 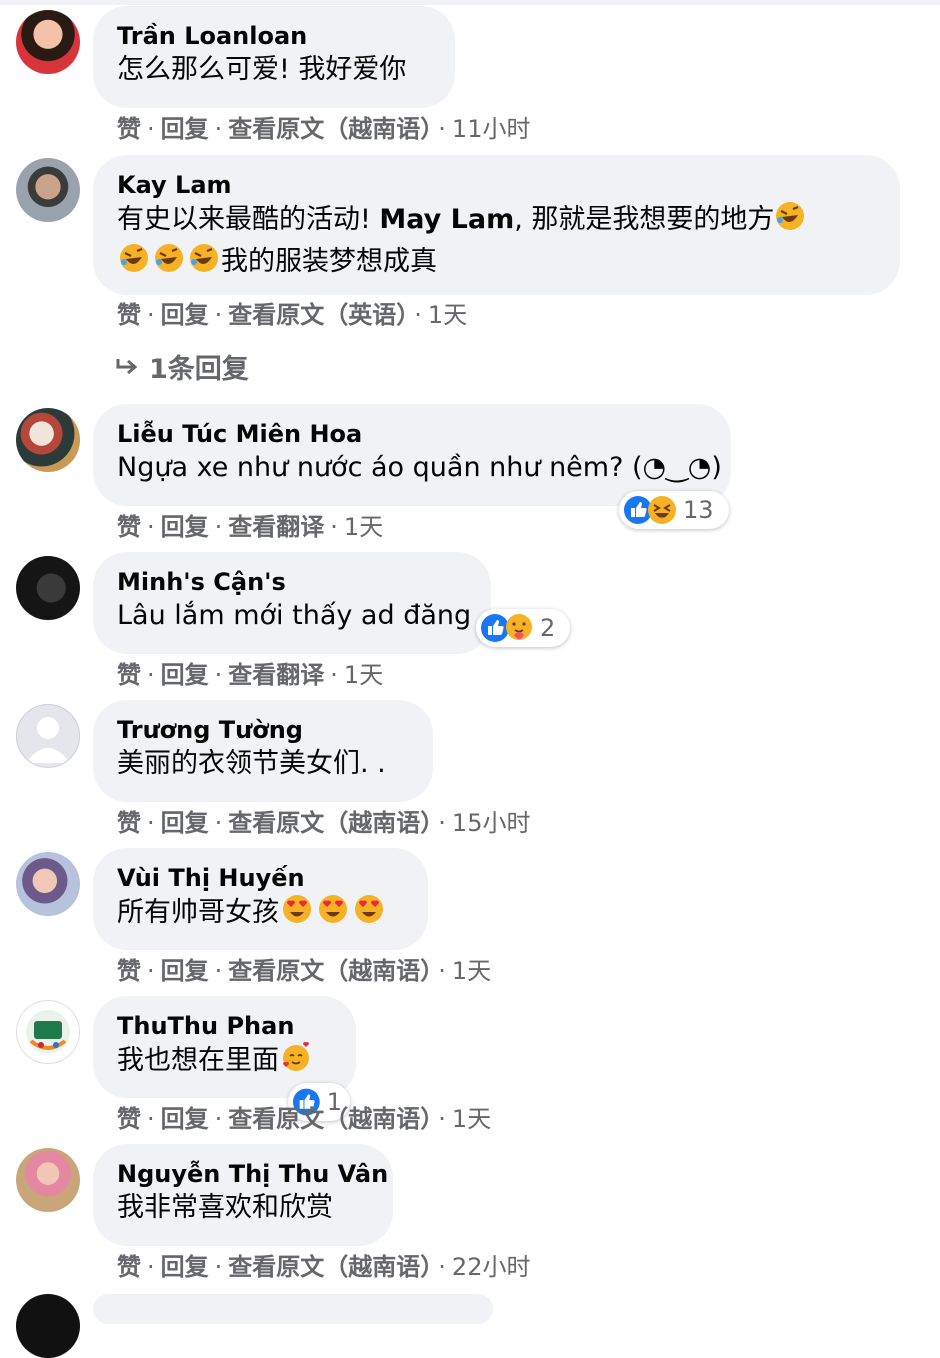 I want to click on reaction-count: 13, so click(x=698, y=510).